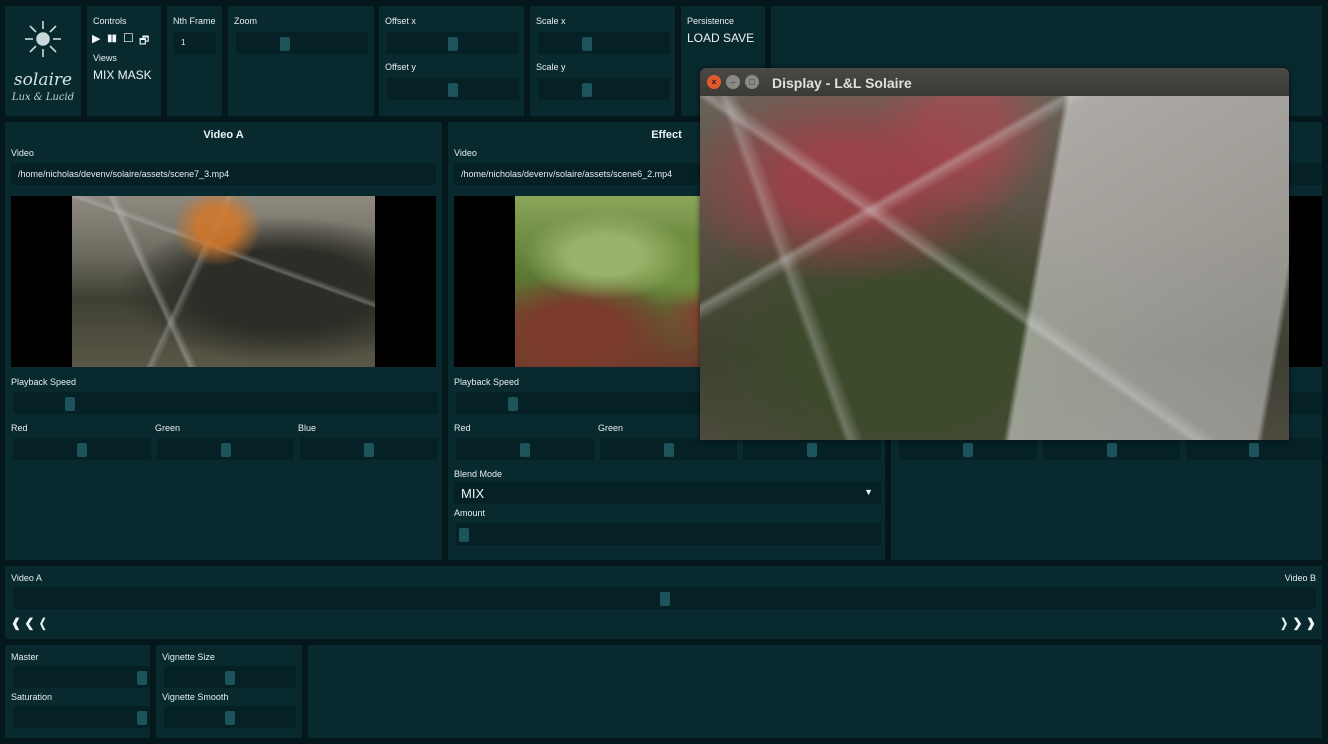  I want to click on blend-mode-value: MIX, so click(473, 493).